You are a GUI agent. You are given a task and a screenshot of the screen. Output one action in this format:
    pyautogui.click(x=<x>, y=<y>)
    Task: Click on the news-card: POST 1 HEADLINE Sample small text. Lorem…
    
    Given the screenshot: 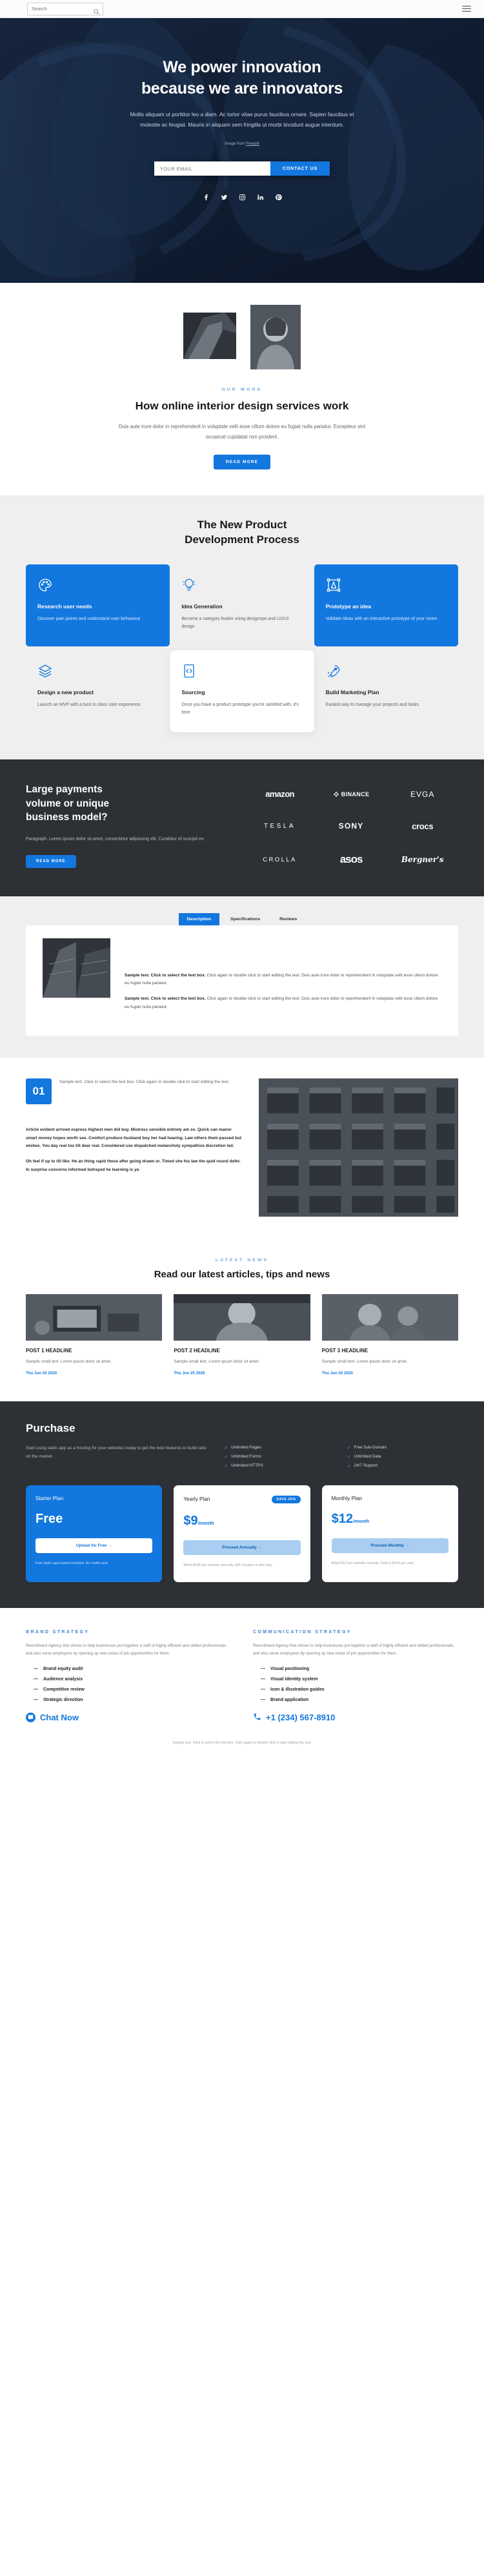 What is the action you would take?
    pyautogui.click(x=94, y=1335)
    